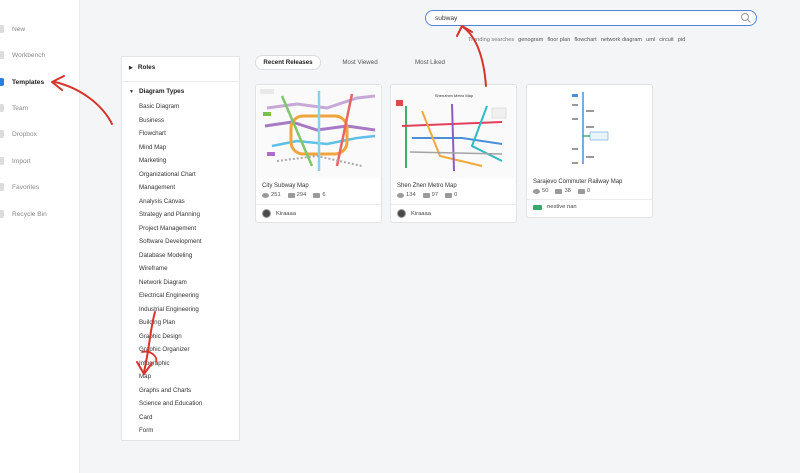 Image resolution: width=800 pixels, height=473 pixels. Describe the element at coordinates (152, 160) in the screenshot. I see `category-item: Marketing` at that location.